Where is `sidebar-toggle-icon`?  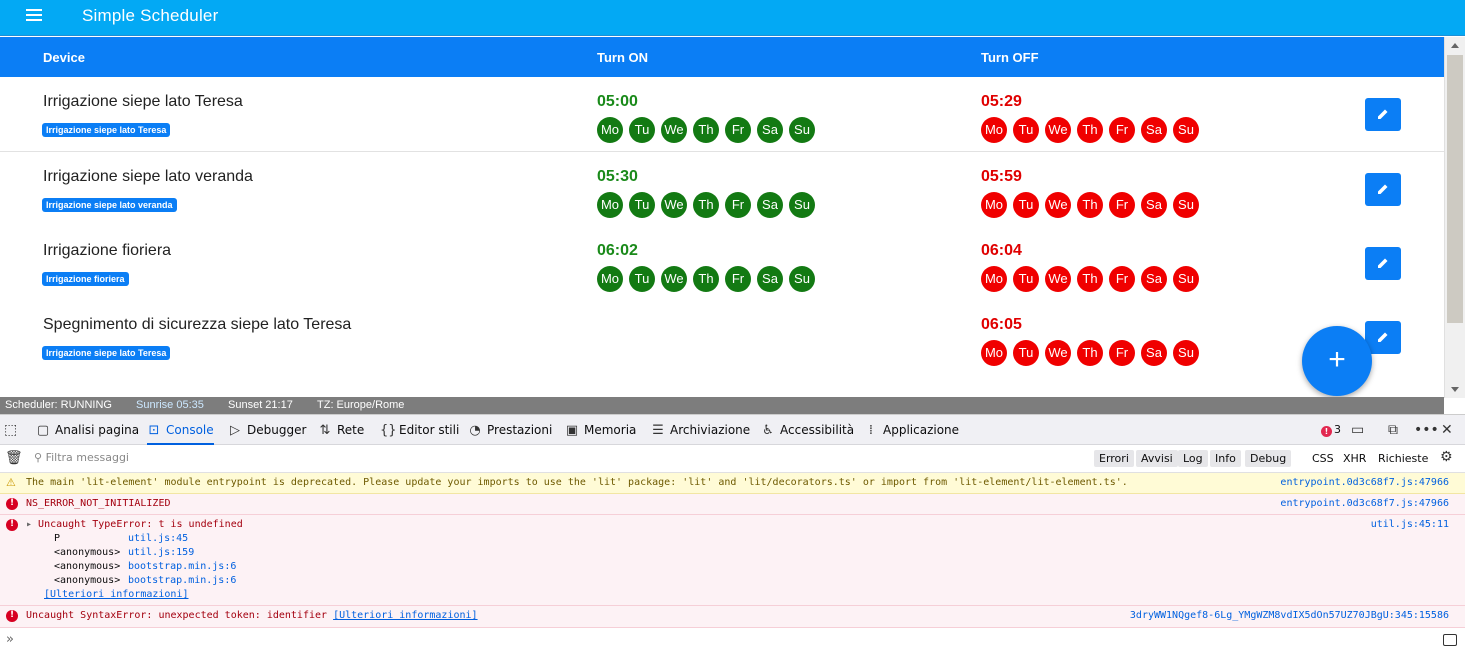 sidebar-toggle-icon is located at coordinates (1450, 640).